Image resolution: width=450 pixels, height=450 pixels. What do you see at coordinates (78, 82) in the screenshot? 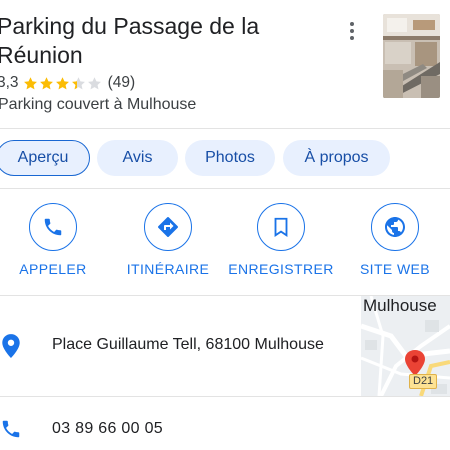
I see `star-partial-icon` at bounding box center [78, 82].